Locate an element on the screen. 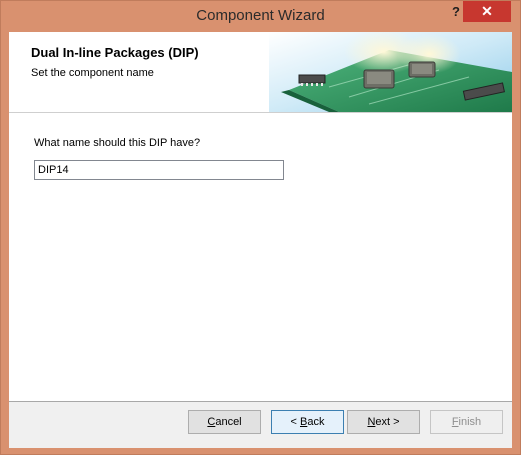 This screenshot has height=455, width=521. close-icon: ✕ is located at coordinates (487, 11).